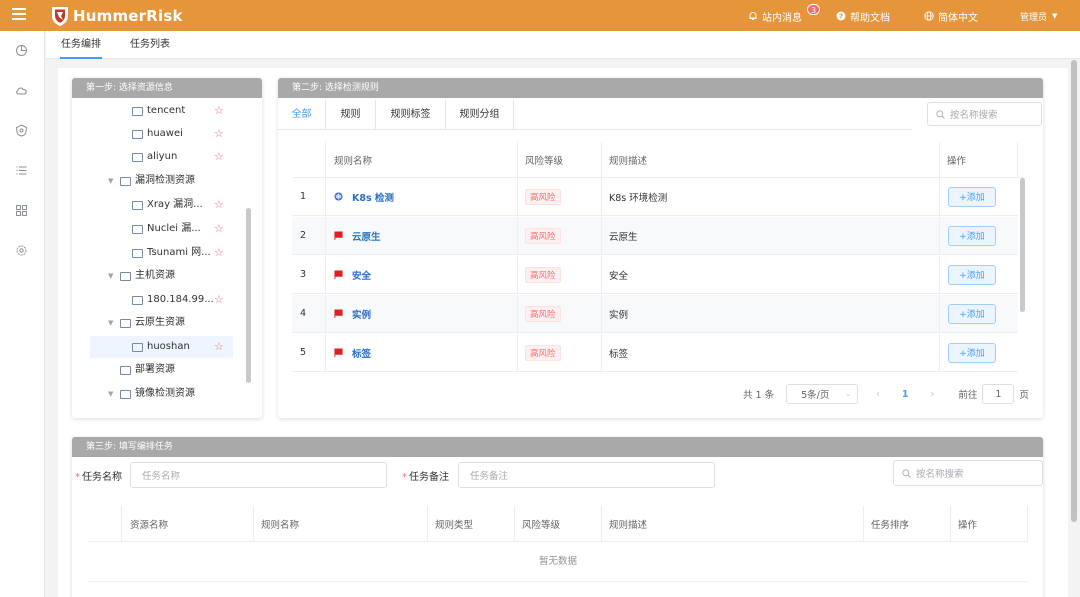 The height and width of the screenshot is (597, 1080). I want to click on tree-node-xray: Xray 漏洞... ☆, so click(178, 205).